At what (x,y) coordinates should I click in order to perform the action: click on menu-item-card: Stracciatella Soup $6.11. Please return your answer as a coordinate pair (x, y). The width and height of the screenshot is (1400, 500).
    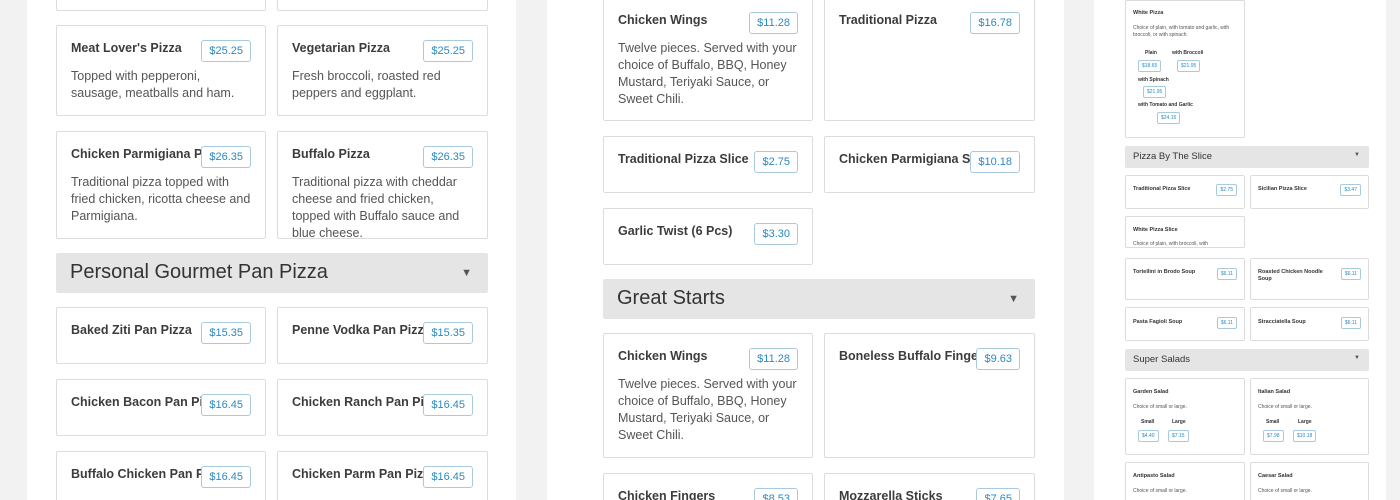
    Looking at the image, I should click on (1309, 324).